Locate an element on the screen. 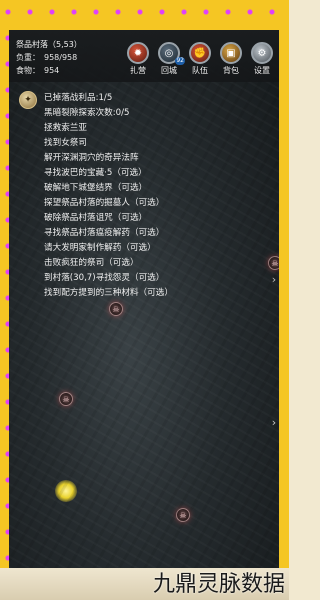 This screenshot has height=600, width=320. return-badge: 92 is located at coordinates (180, 61).